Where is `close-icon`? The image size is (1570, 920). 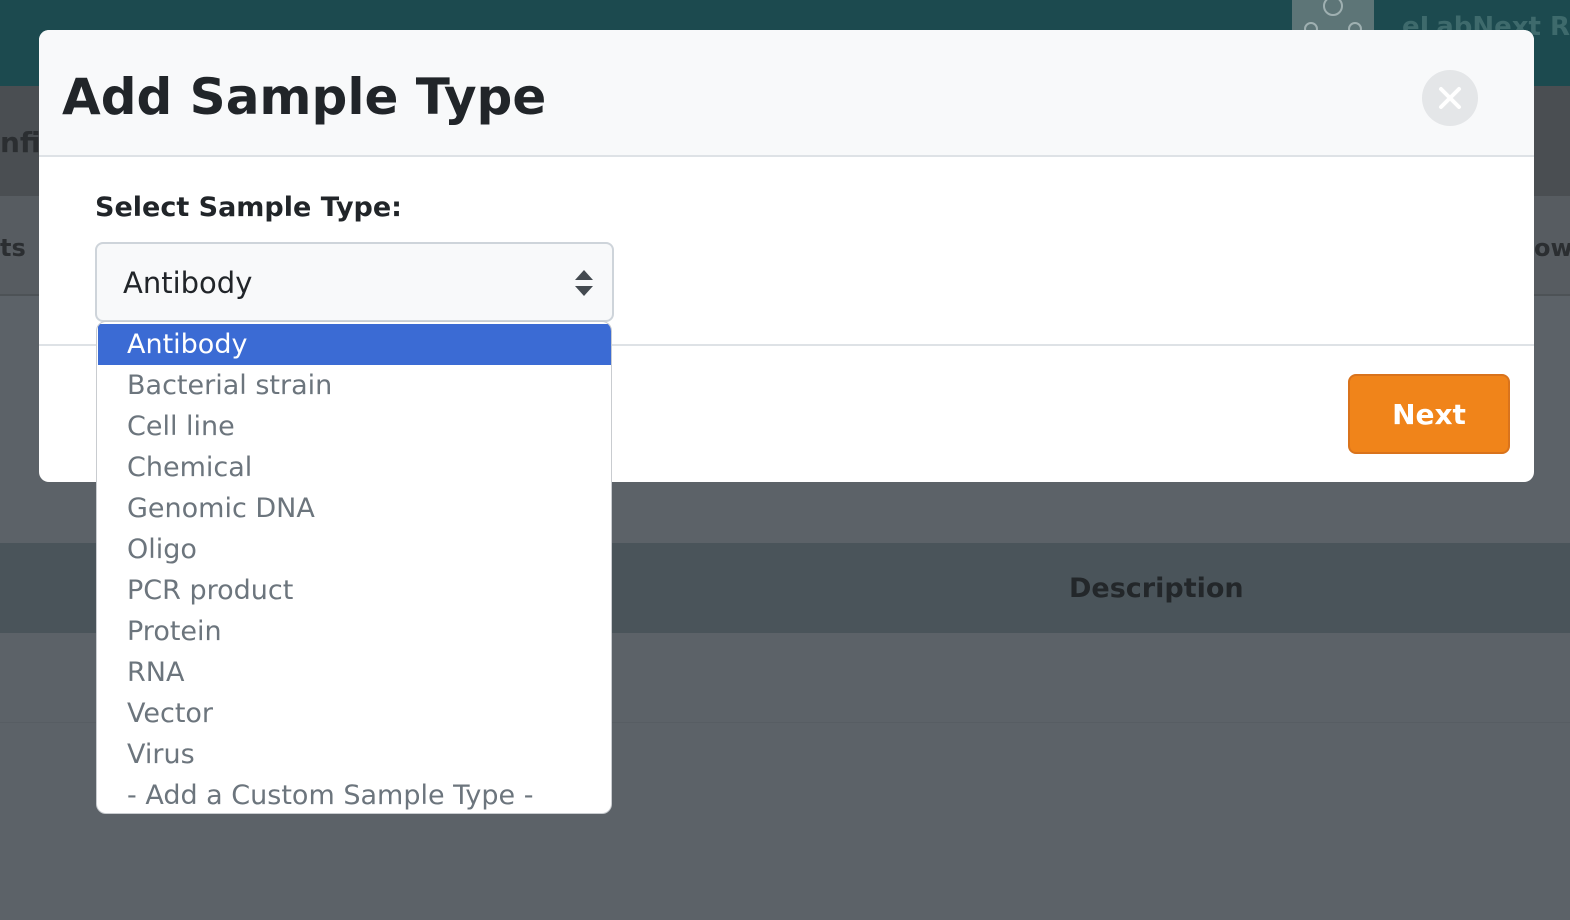
close-icon is located at coordinates (1450, 98).